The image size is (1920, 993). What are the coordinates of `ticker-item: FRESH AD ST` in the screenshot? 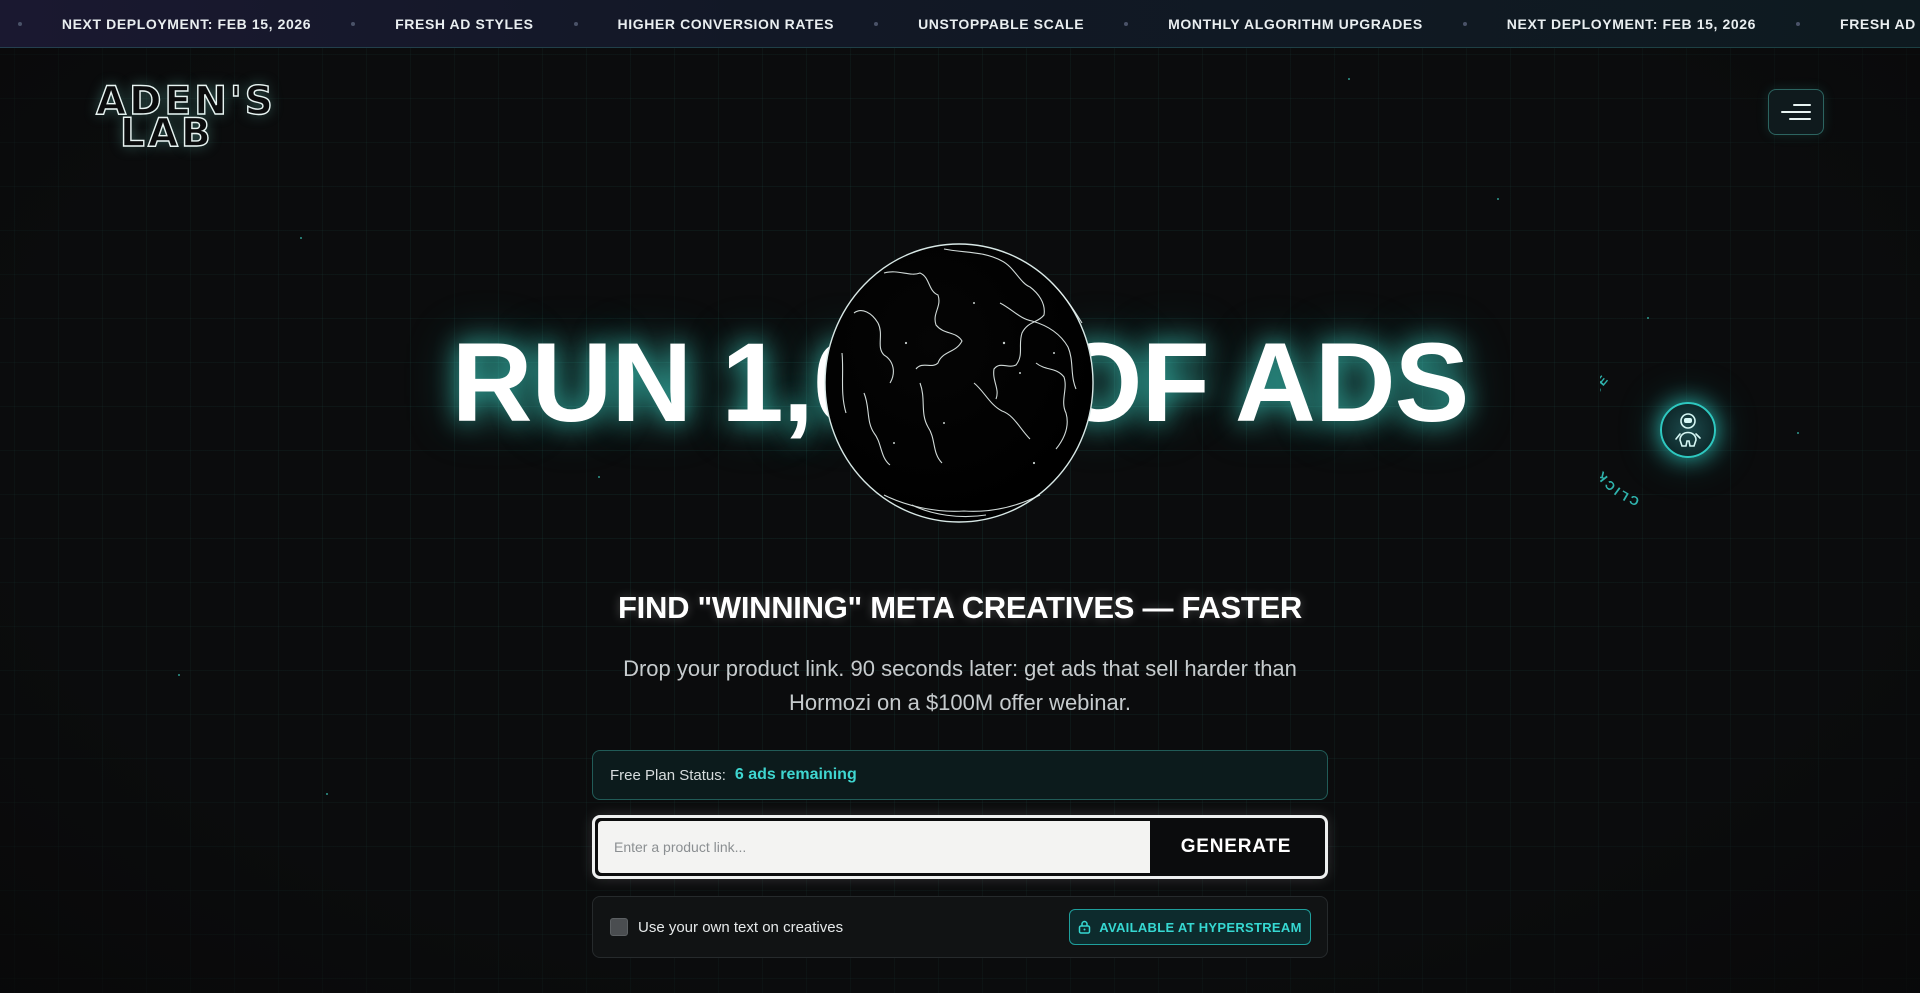 It's located at (1880, 24).